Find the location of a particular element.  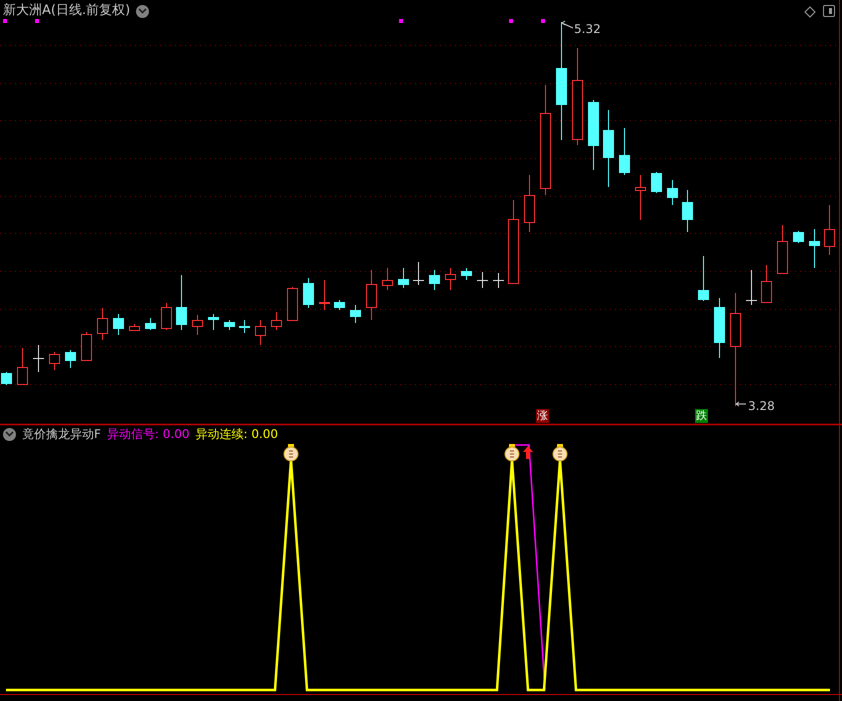

indicator-value: 异动连续: 0.00 is located at coordinates (236, 434).